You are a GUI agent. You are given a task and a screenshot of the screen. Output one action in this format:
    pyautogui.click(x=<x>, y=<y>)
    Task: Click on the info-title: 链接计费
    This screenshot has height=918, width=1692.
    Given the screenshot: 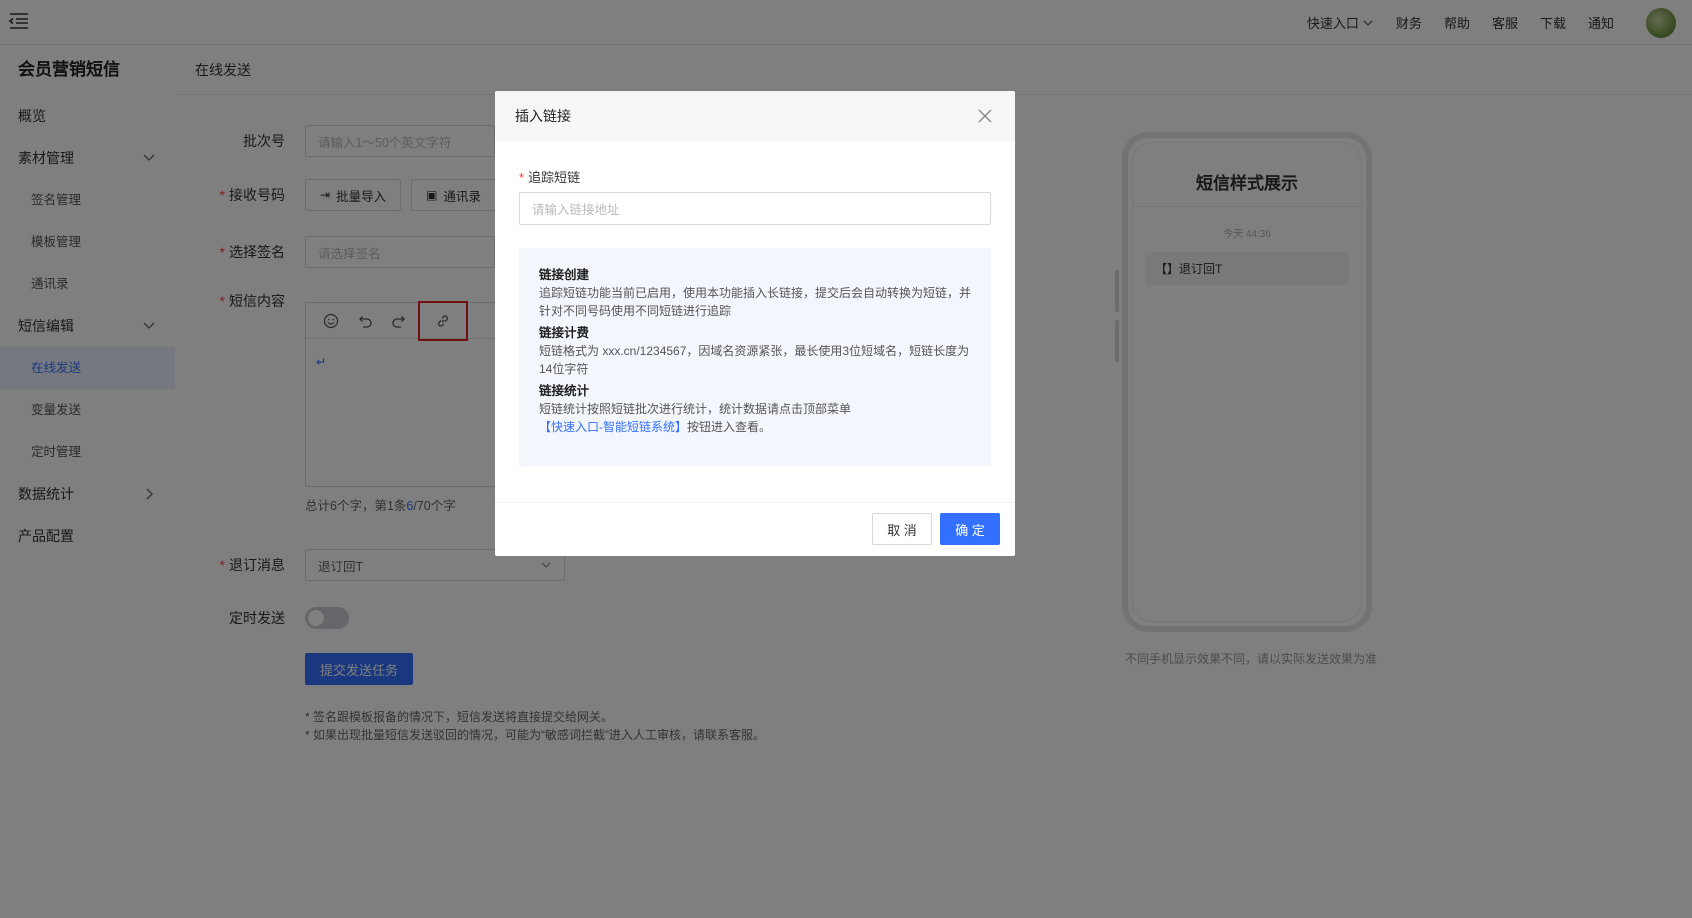 What is the action you would take?
    pyautogui.click(x=564, y=333)
    